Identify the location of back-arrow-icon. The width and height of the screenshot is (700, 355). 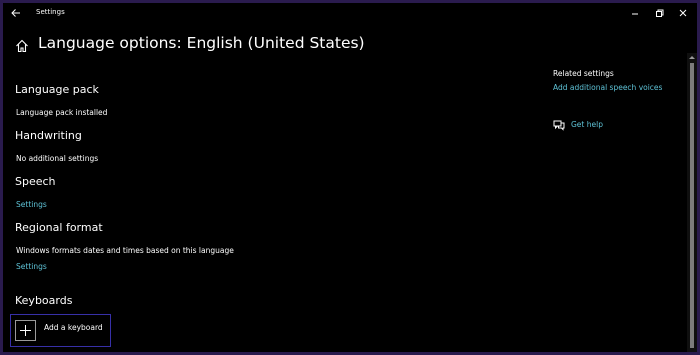
(15, 13).